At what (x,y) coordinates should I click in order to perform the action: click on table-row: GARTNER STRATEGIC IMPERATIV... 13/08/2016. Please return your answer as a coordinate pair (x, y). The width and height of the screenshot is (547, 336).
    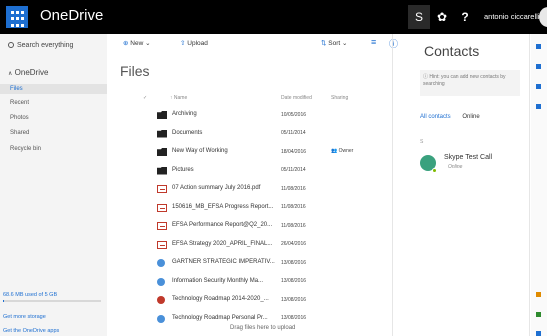
    Looking at the image, I should click on (272, 263).